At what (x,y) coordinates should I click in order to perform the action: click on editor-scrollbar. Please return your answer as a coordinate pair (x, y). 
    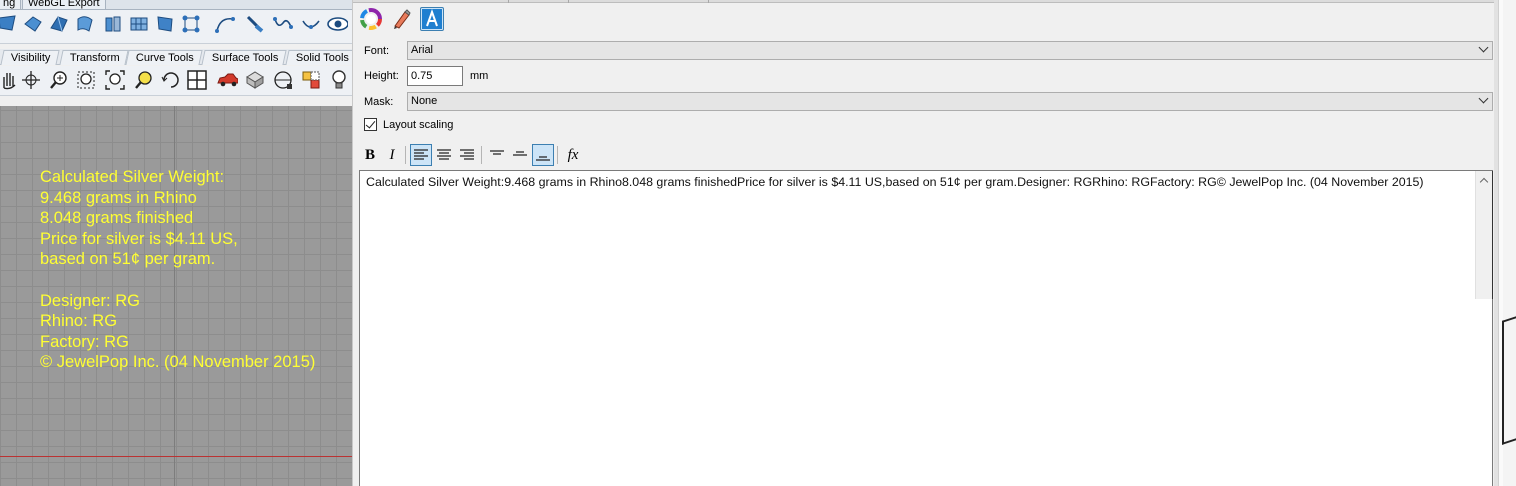
    Looking at the image, I should click on (1484, 235).